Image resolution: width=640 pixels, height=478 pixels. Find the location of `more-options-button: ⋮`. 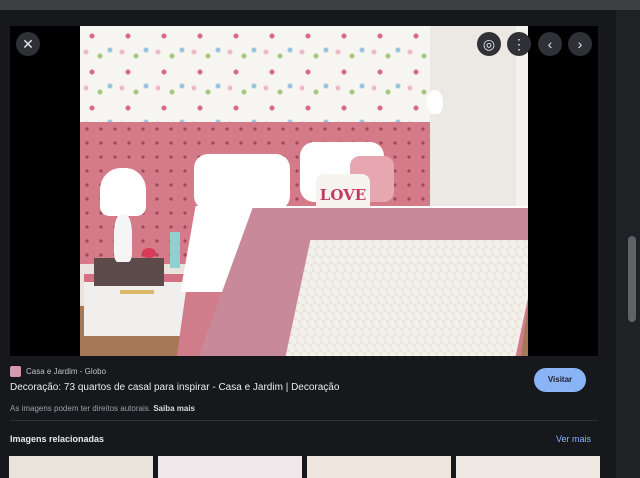

more-options-button: ⋮ is located at coordinates (519, 44).